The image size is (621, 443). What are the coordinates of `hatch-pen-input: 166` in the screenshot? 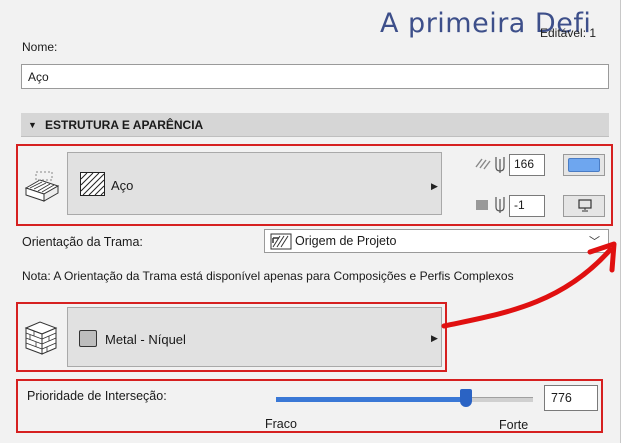 It's located at (527, 165).